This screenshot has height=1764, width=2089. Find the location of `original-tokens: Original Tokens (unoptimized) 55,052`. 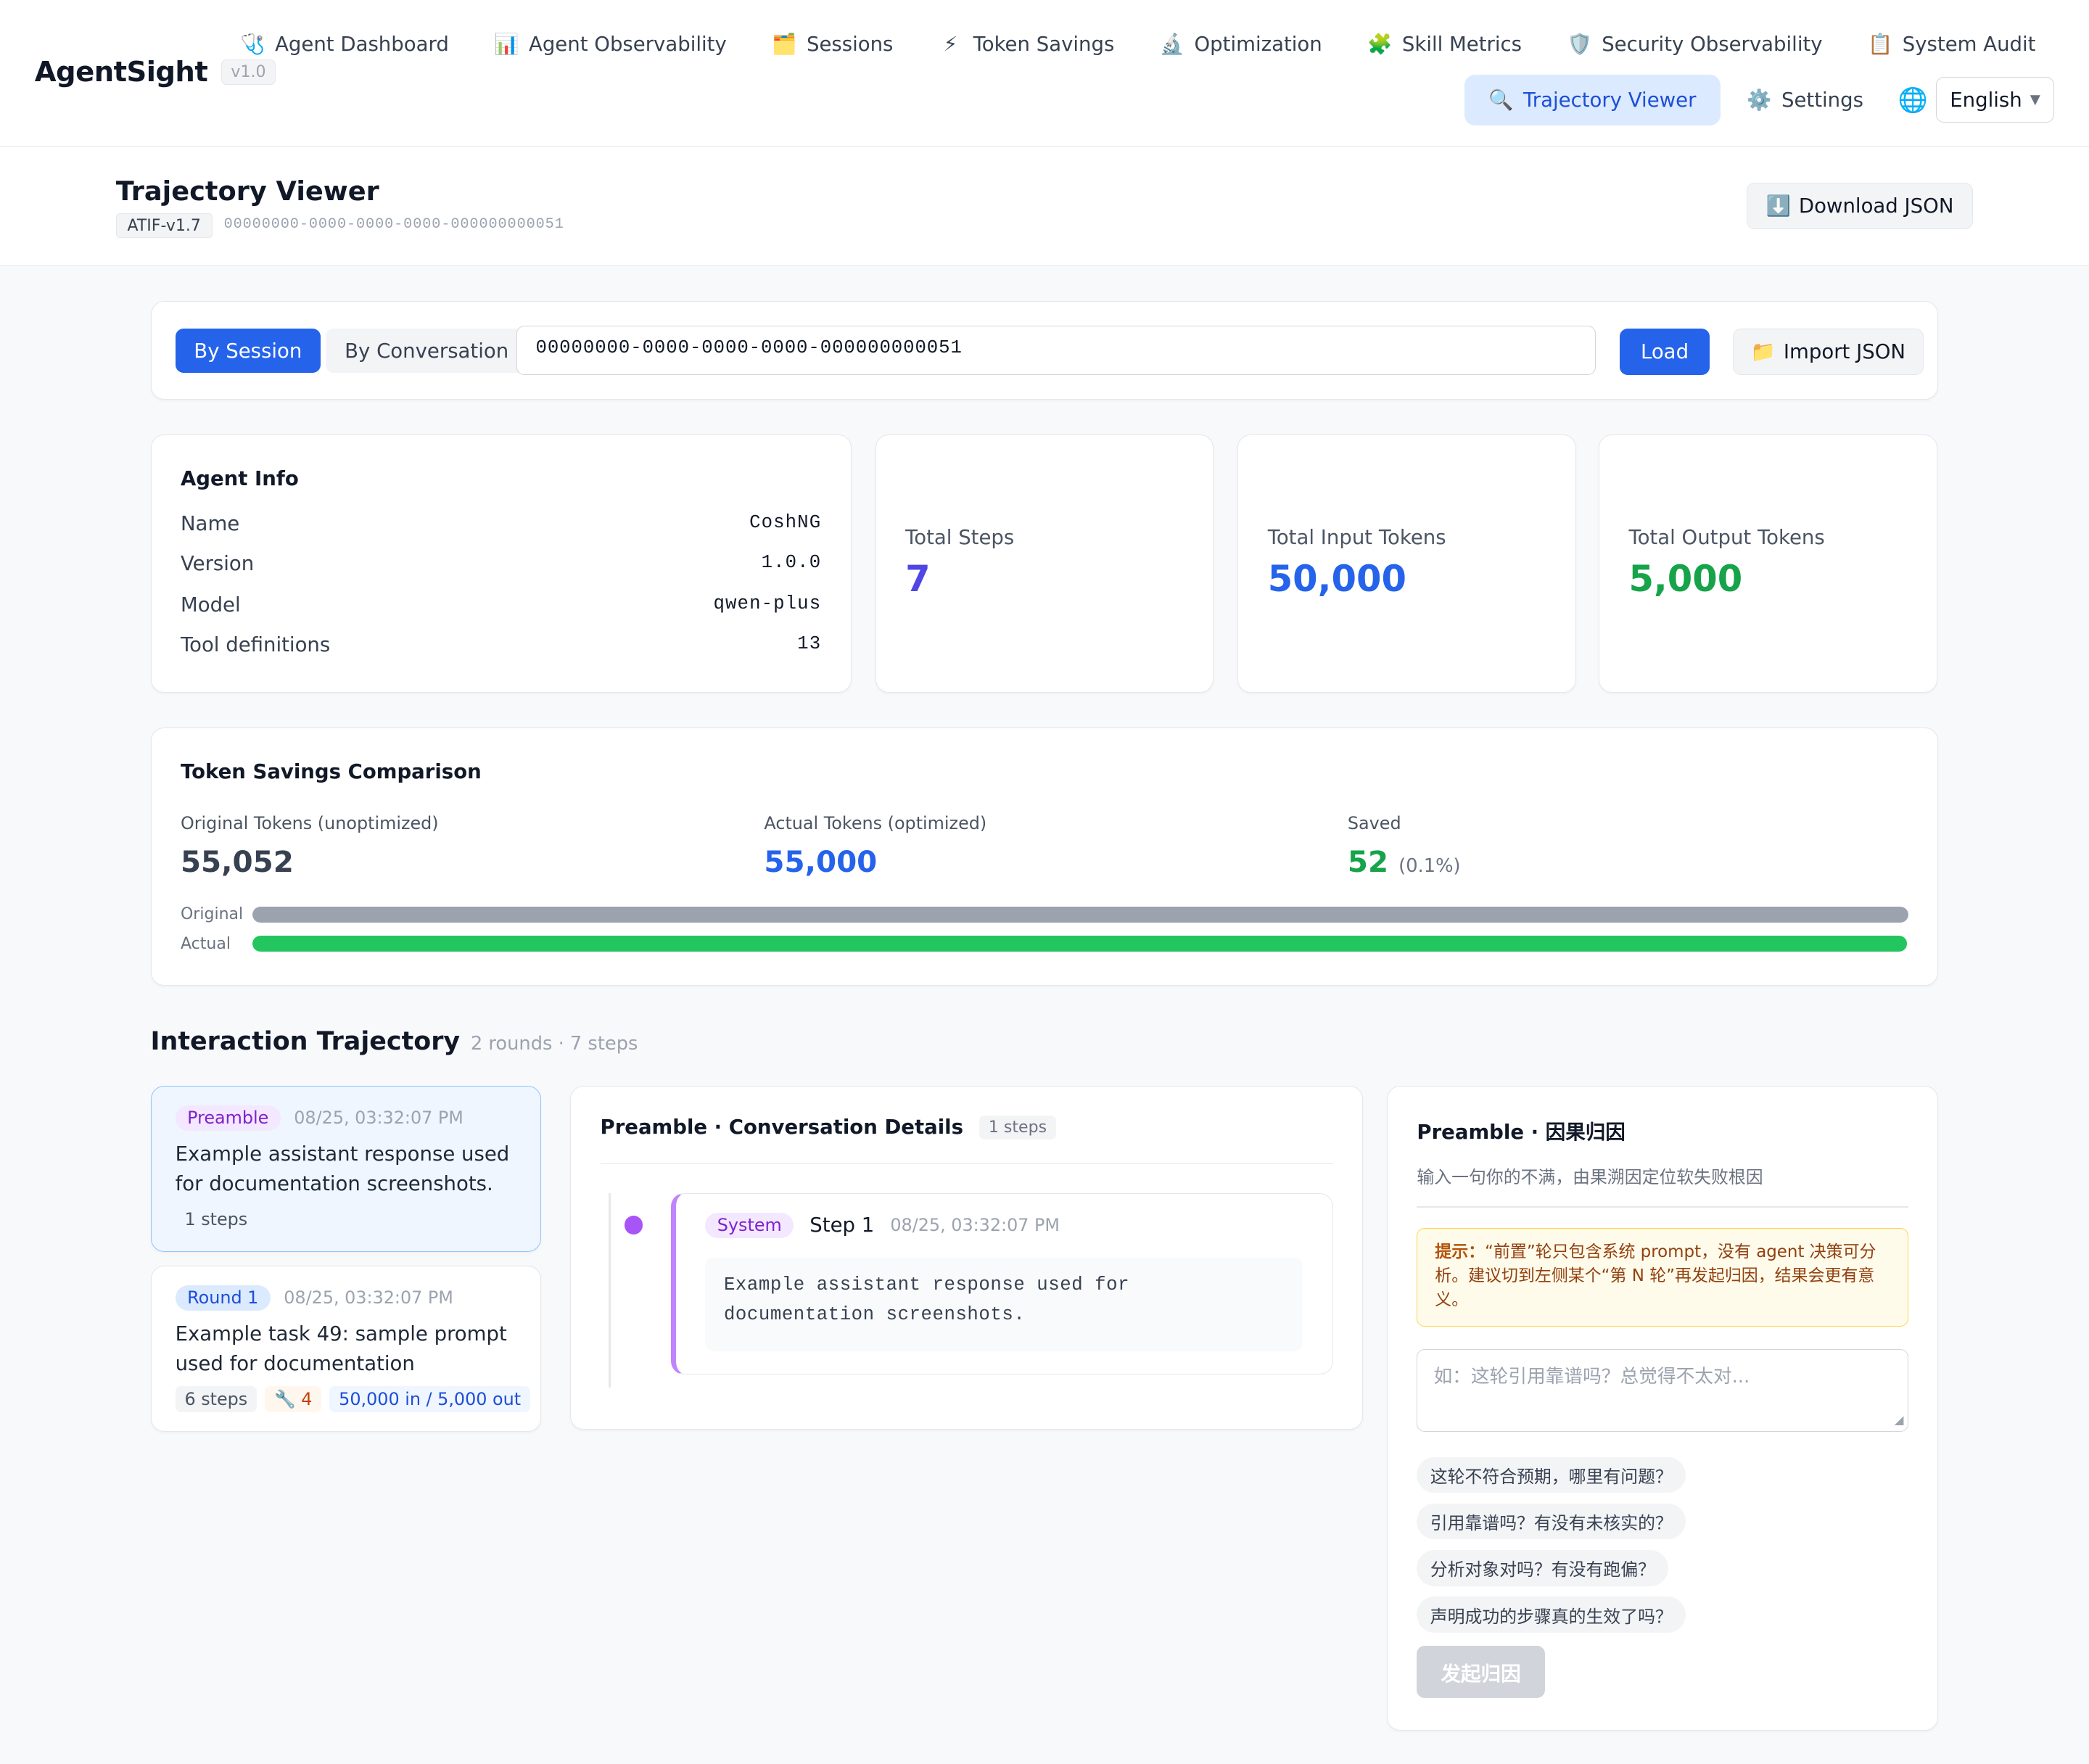

original-tokens: Original Tokens (unoptimized) 55,052 is located at coordinates (310, 846).